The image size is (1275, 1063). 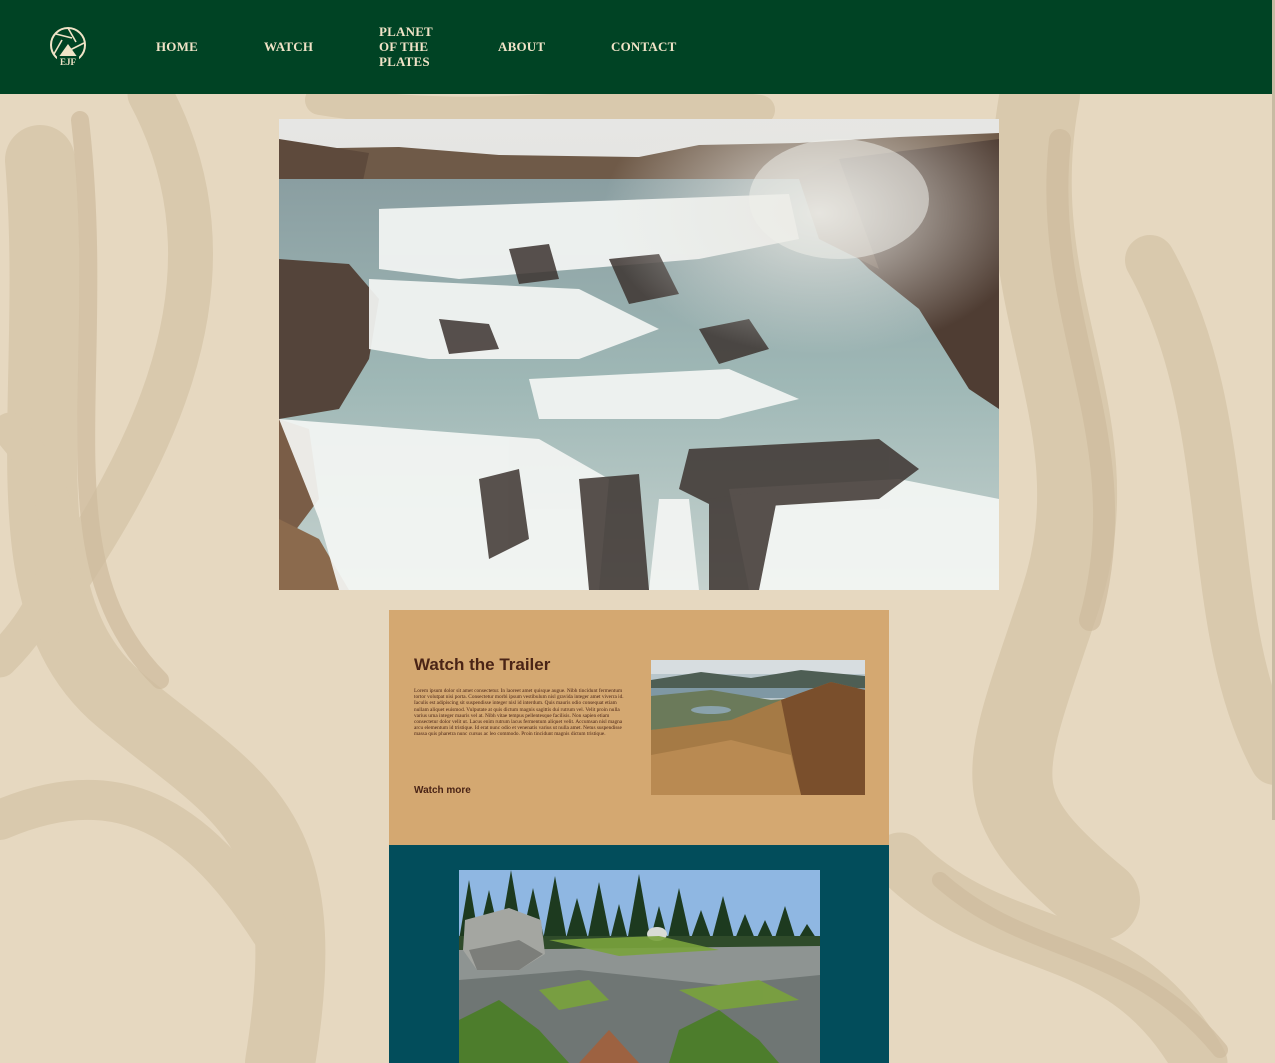 What do you see at coordinates (758, 727) in the screenshot?
I see `tundra-hills-image` at bounding box center [758, 727].